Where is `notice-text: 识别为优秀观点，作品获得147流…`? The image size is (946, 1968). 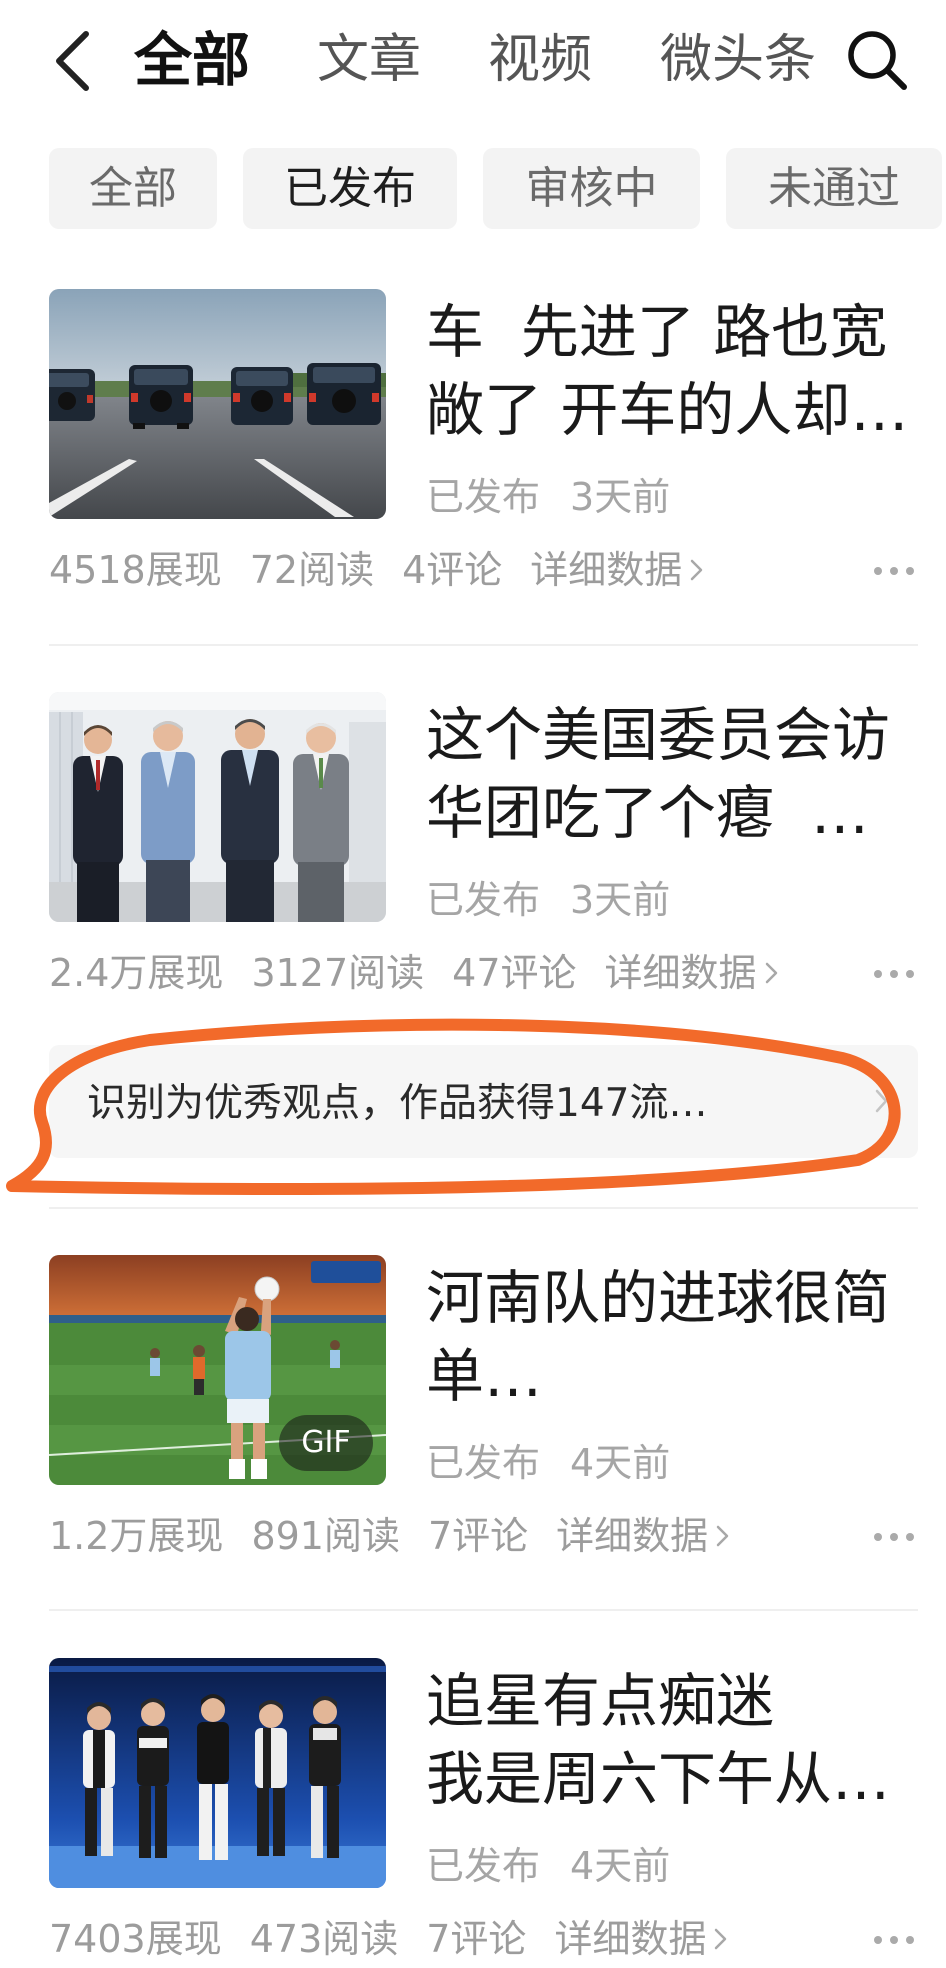 notice-text: 识别为优秀观点，作品获得147流… is located at coordinates (397, 1103).